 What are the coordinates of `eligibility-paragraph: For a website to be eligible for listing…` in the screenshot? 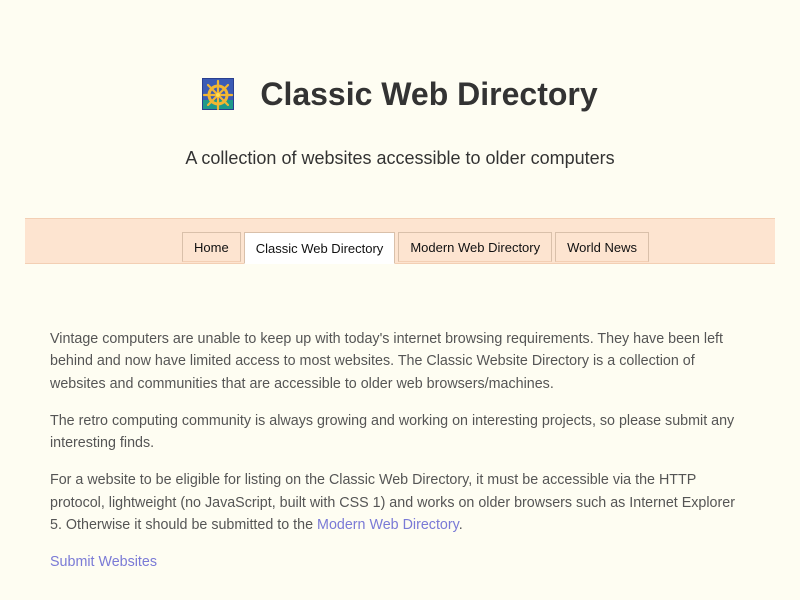 It's located at (400, 502).